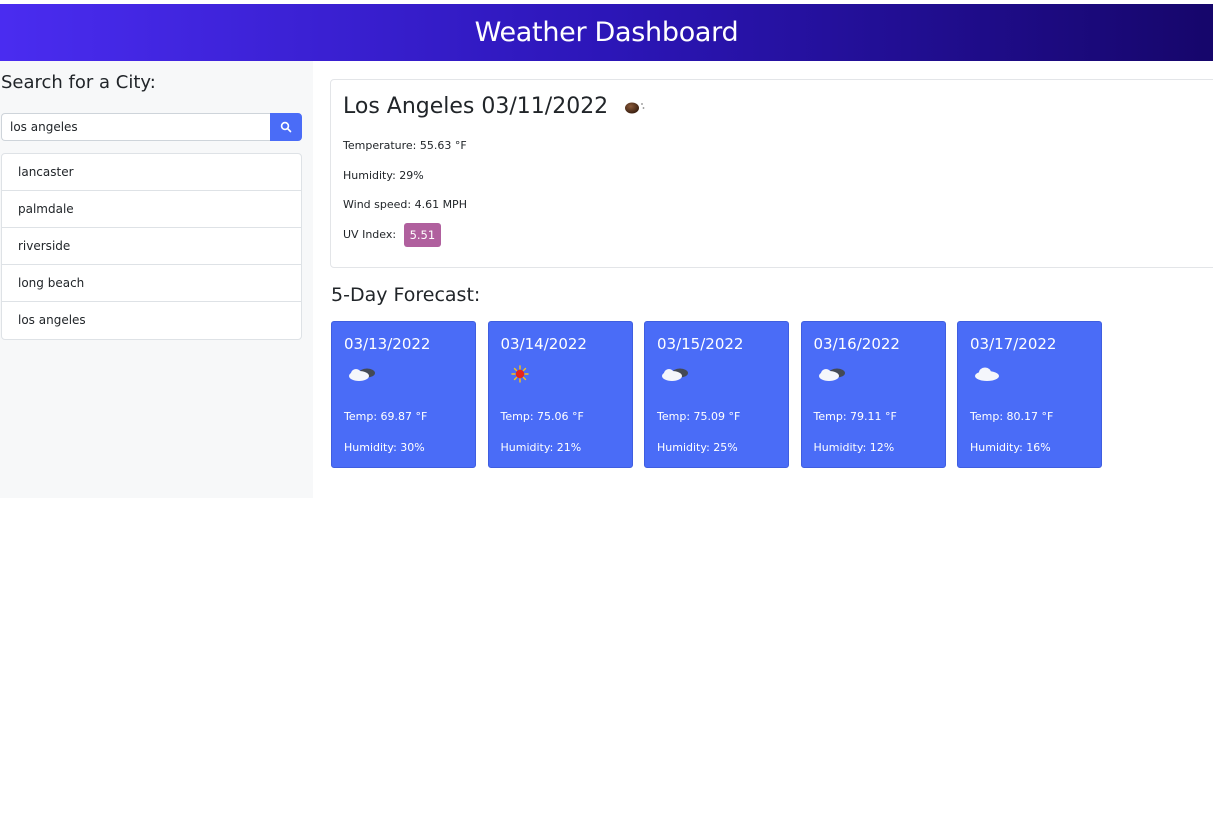  Describe the element at coordinates (989, 376) in the screenshot. I see `cloud-icon` at that location.